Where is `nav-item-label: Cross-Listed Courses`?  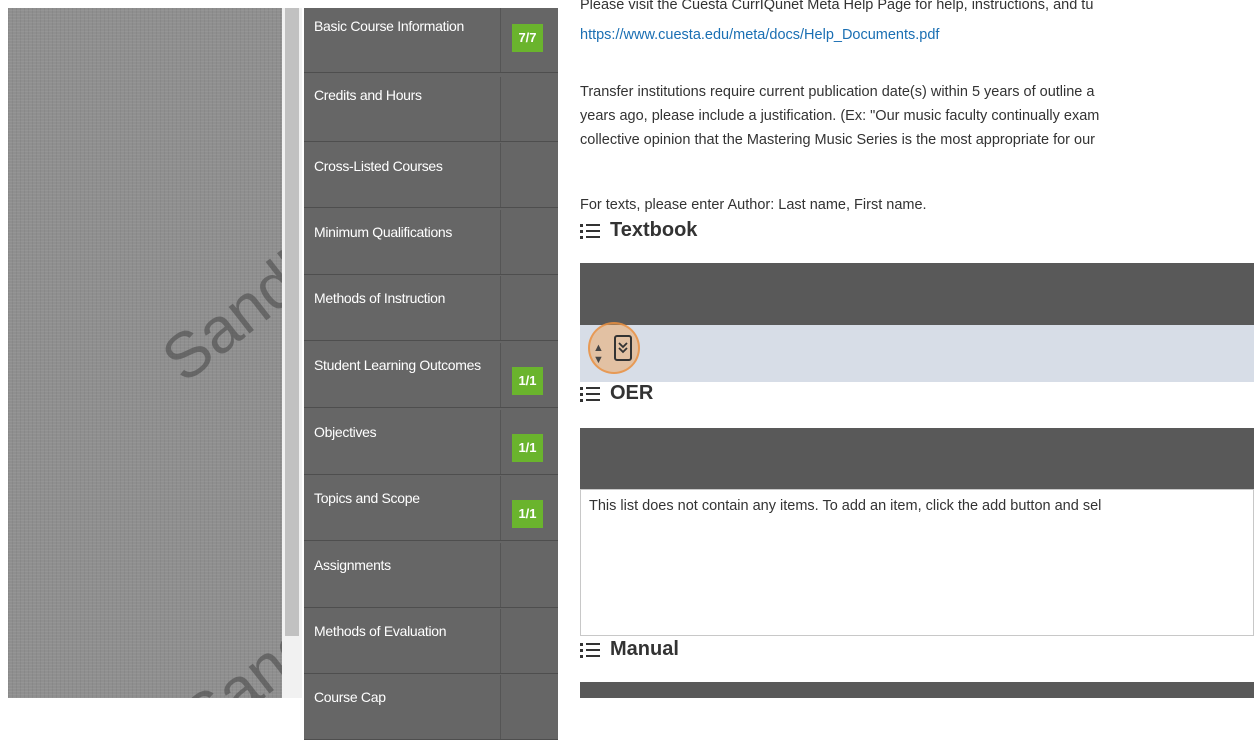 nav-item-label: Cross-Listed Courses is located at coordinates (378, 166).